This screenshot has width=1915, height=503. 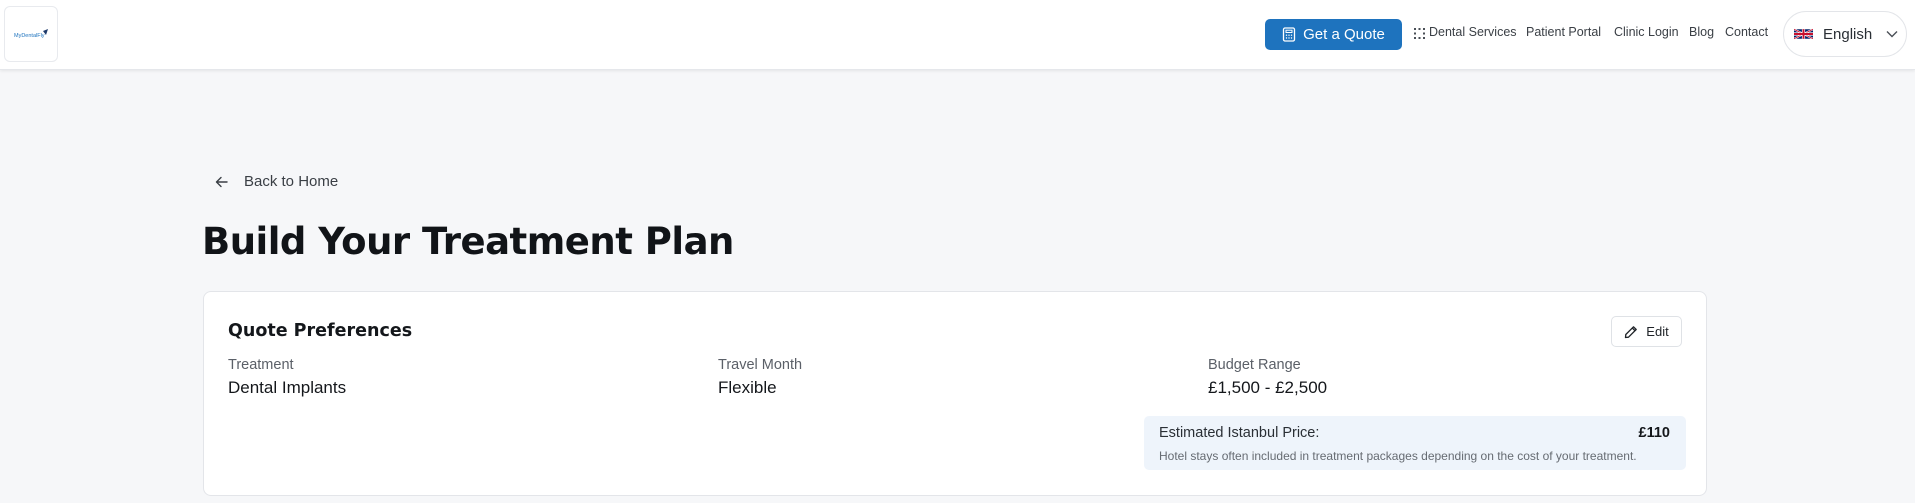 What do you see at coordinates (747, 387) in the screenshot?
I see `travel-month-value: Flexible` at bounding box center [747, 387].